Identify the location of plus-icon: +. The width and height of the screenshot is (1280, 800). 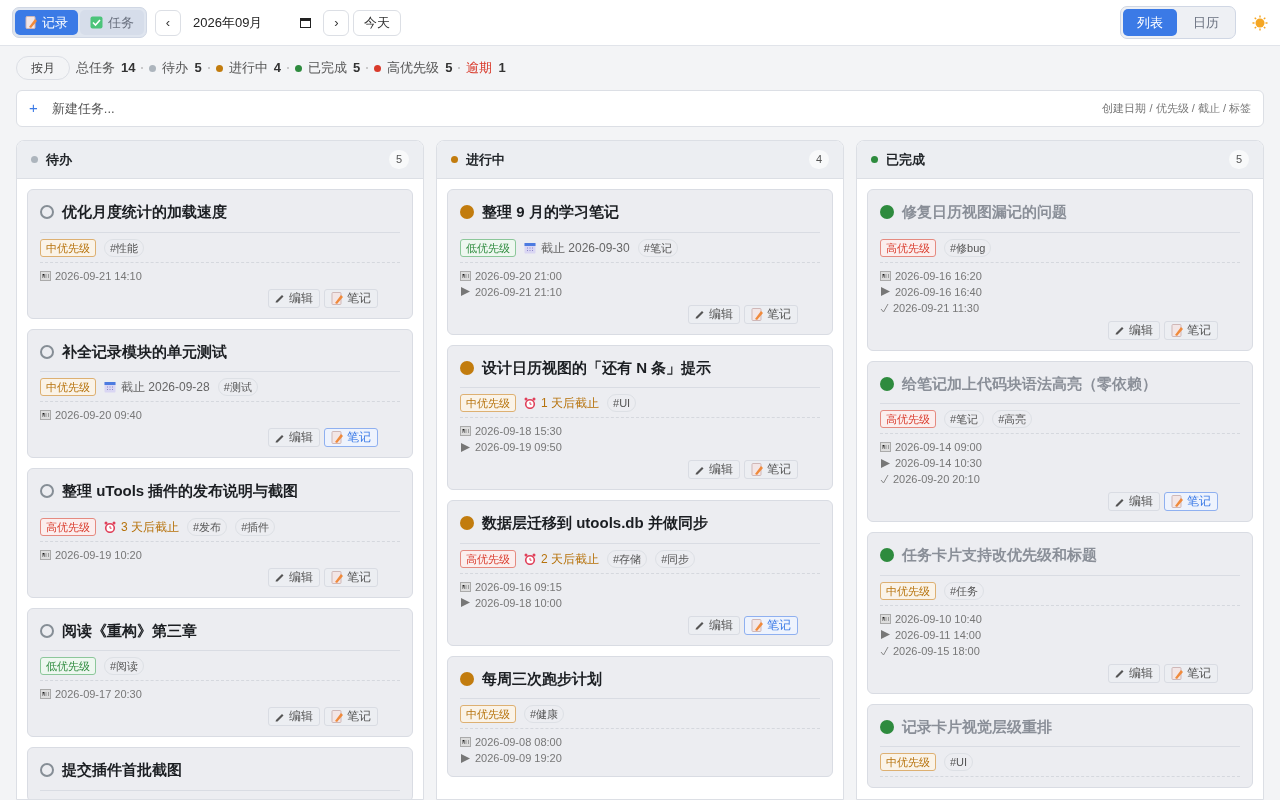
(33, 108).